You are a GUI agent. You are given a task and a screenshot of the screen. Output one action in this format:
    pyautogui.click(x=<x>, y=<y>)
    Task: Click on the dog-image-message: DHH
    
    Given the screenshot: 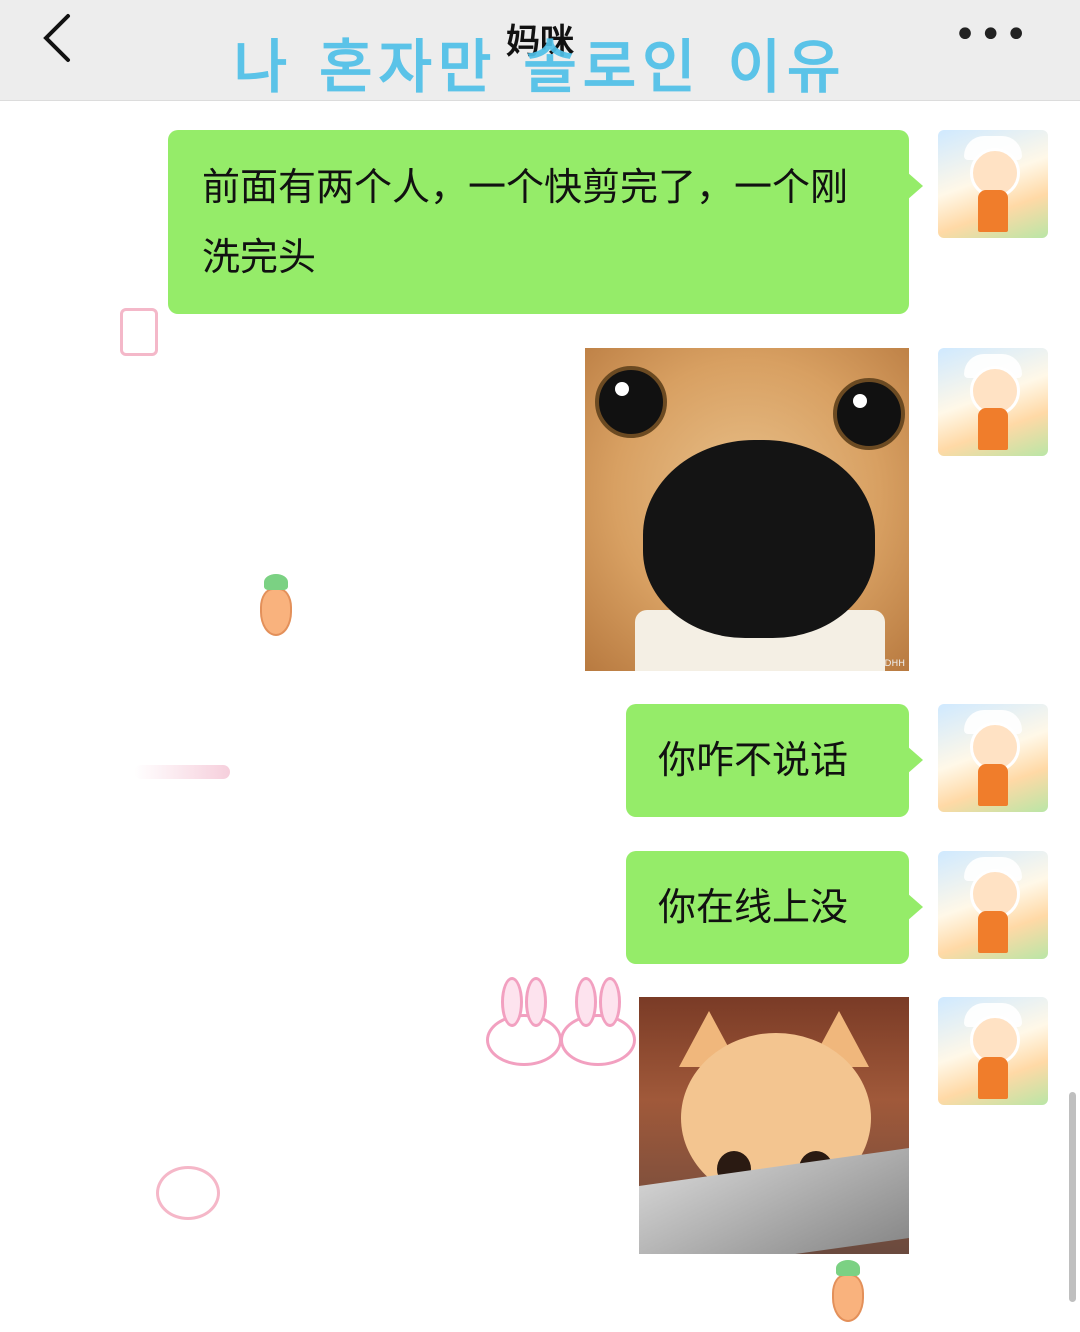 What is the action you would take?
    pyautogui.click(x=747, y=509)
    